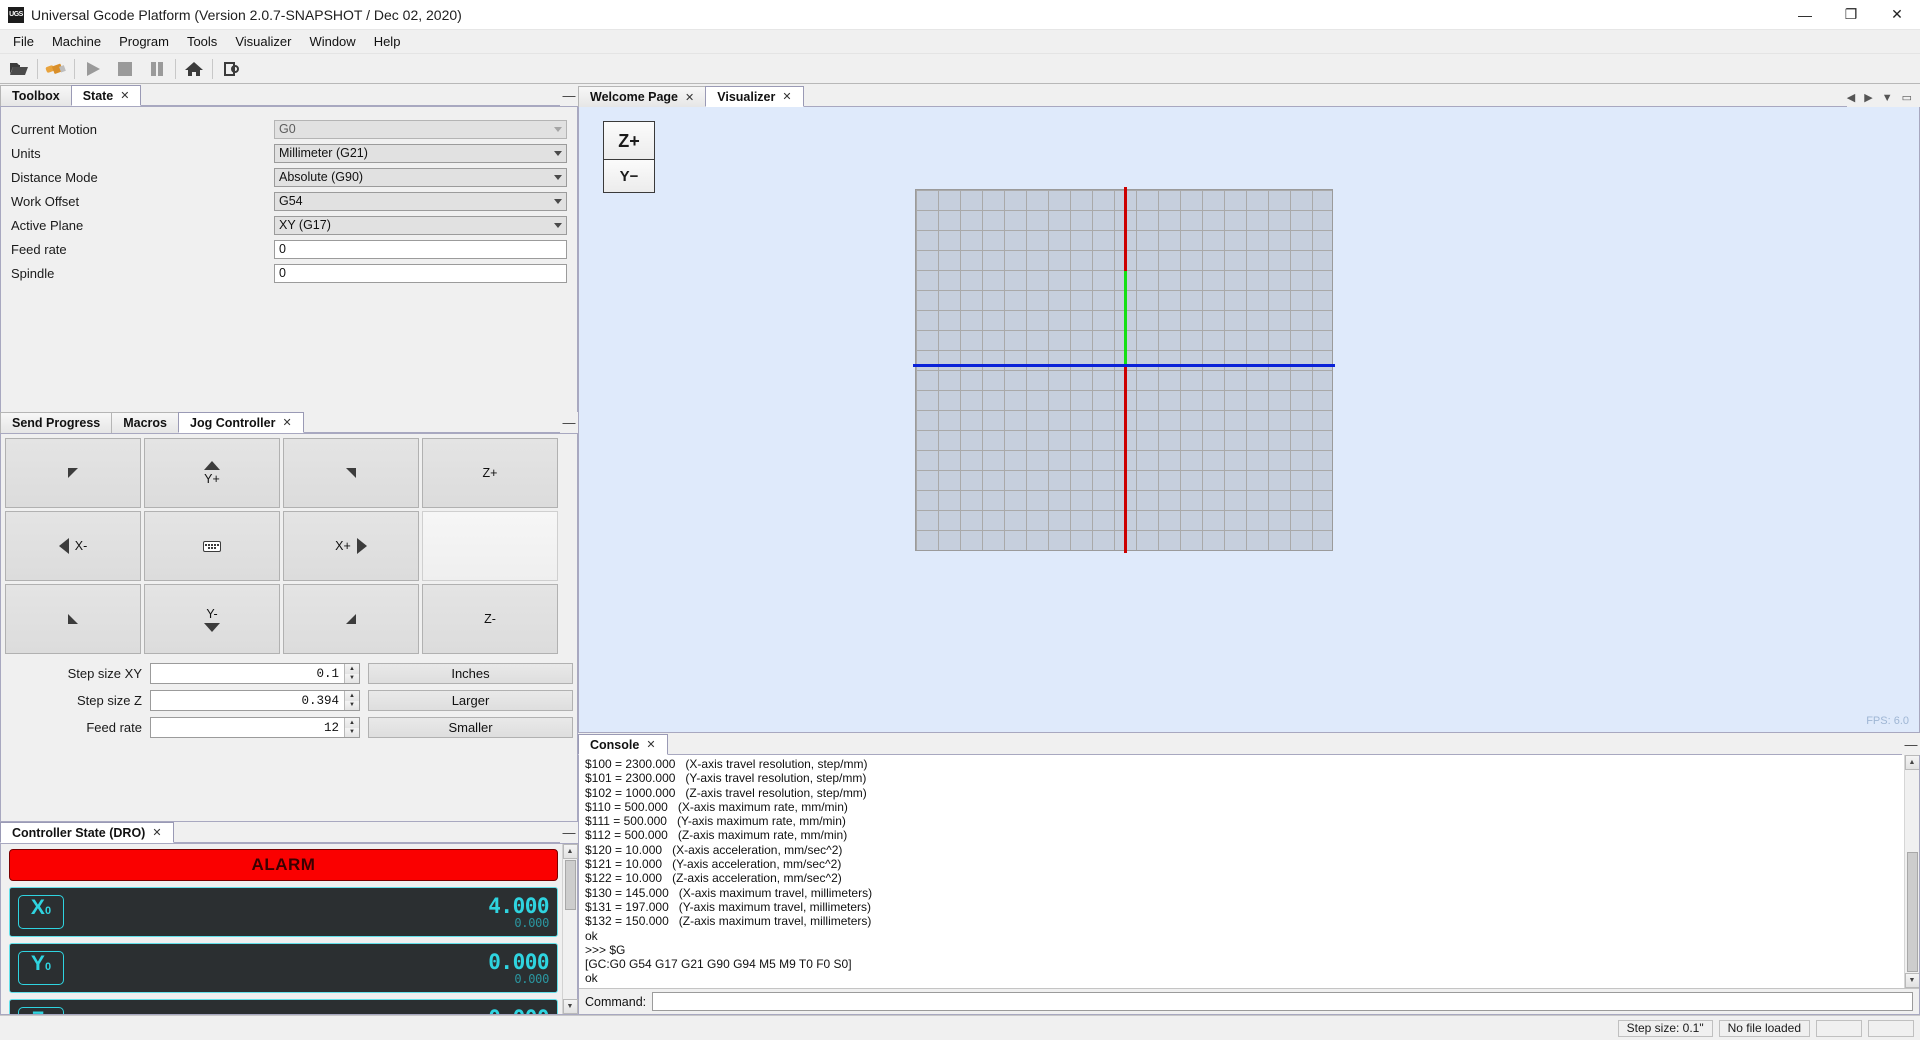  What do you see at coordinates (331, 727) in the screenshot?
I see `jog-feed-rate-value: 12` at bounding box center [331, 727].